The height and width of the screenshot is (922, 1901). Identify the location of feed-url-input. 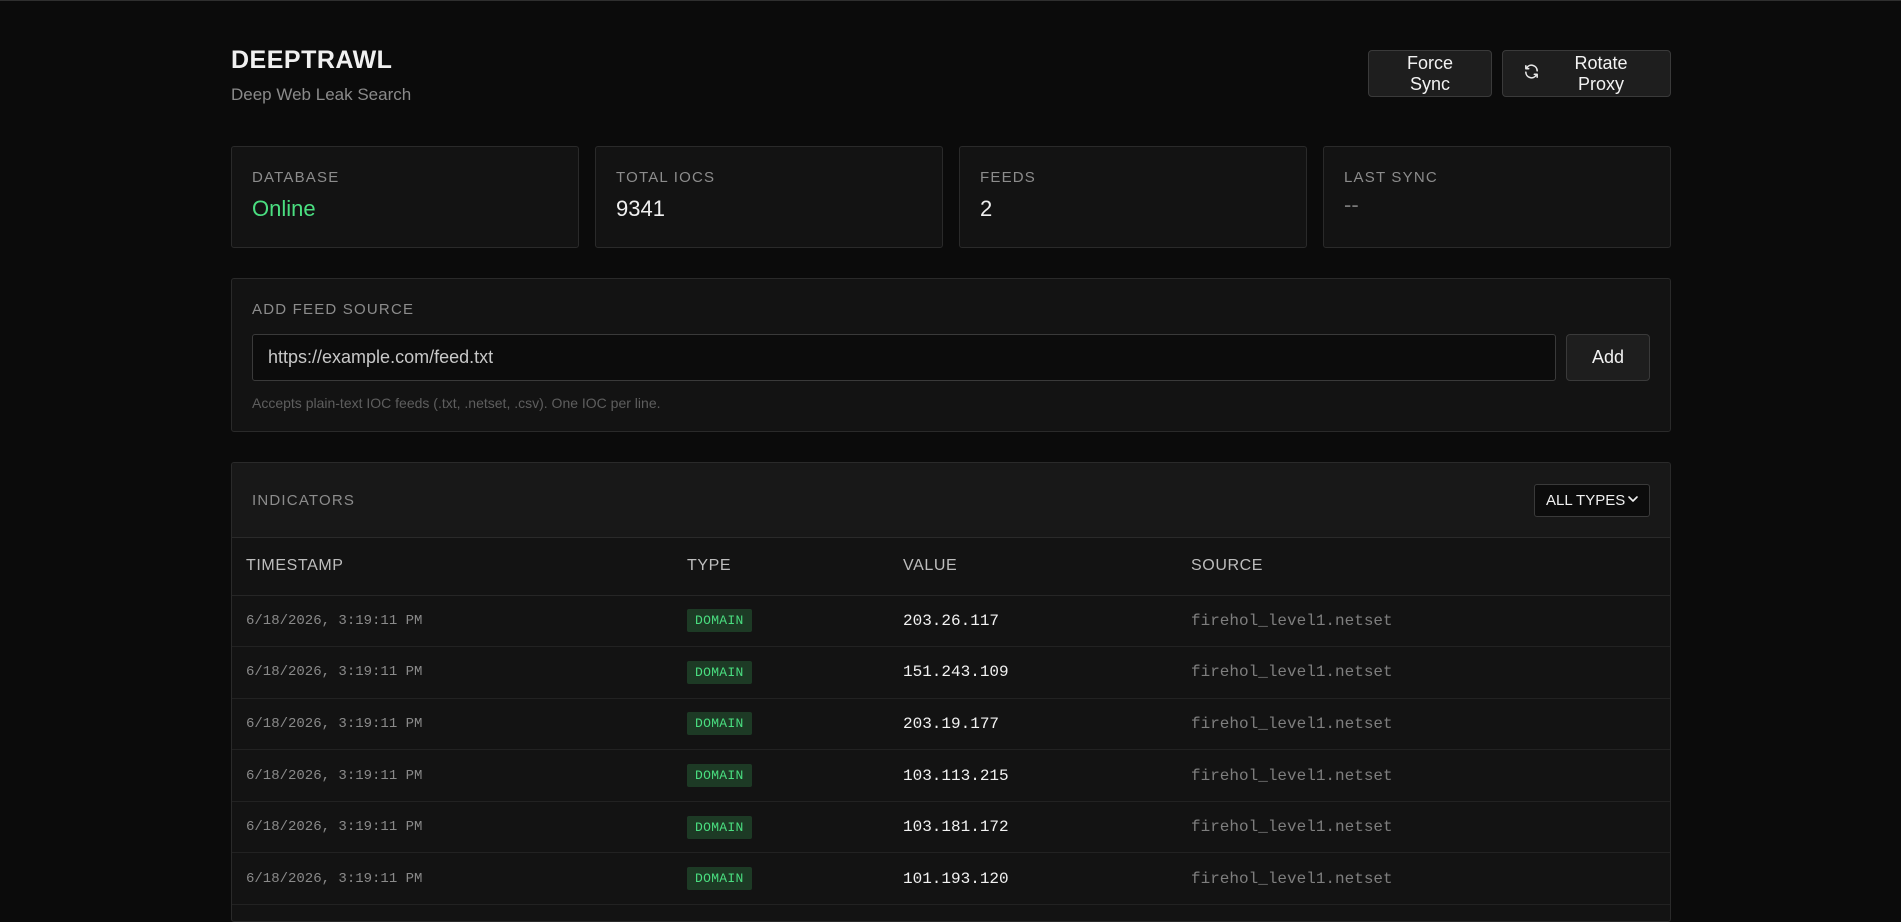
(904, 357).